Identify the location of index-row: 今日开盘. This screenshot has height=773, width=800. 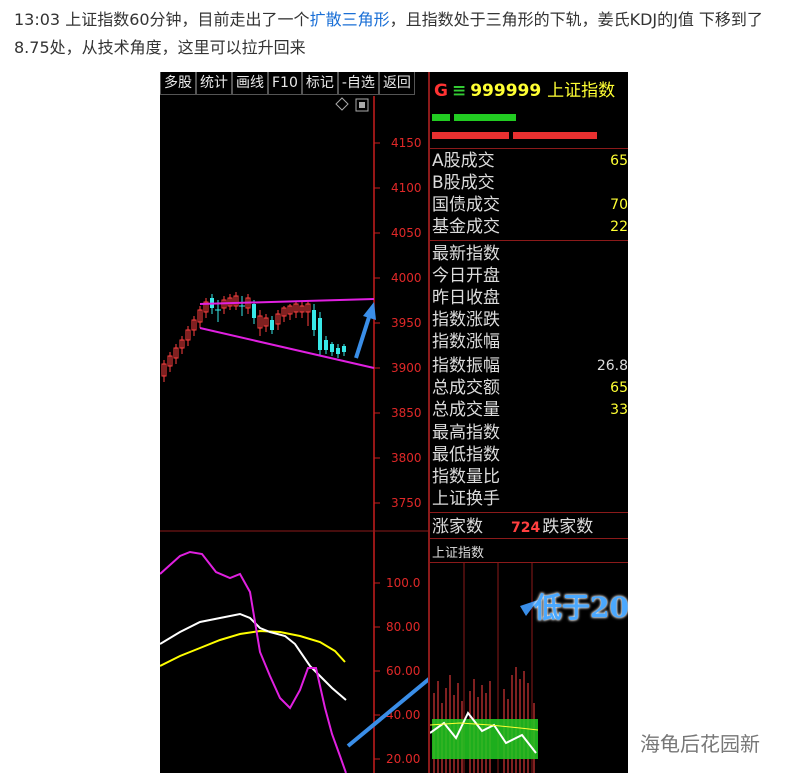
(530, 276).